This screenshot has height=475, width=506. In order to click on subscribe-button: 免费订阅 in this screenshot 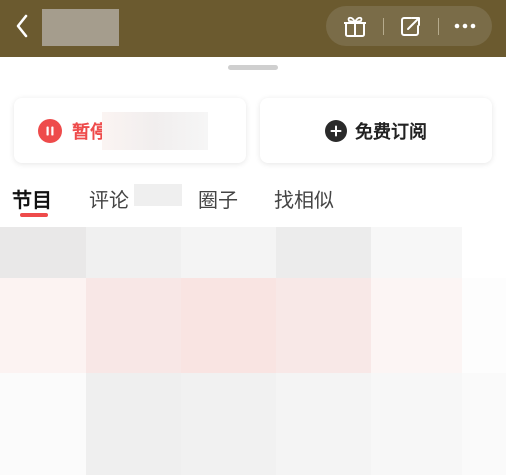, I will do `click(376, 130)`.